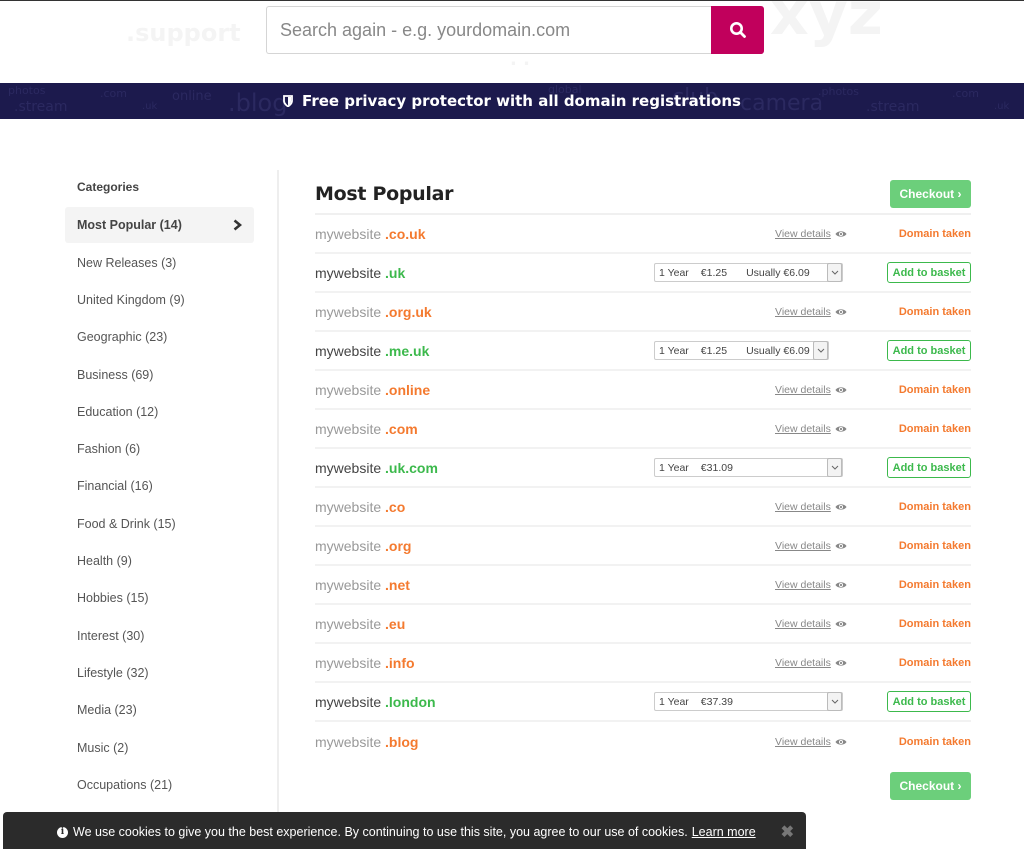  I want to click on sidebar-item: Media (23), so click(159, 710).